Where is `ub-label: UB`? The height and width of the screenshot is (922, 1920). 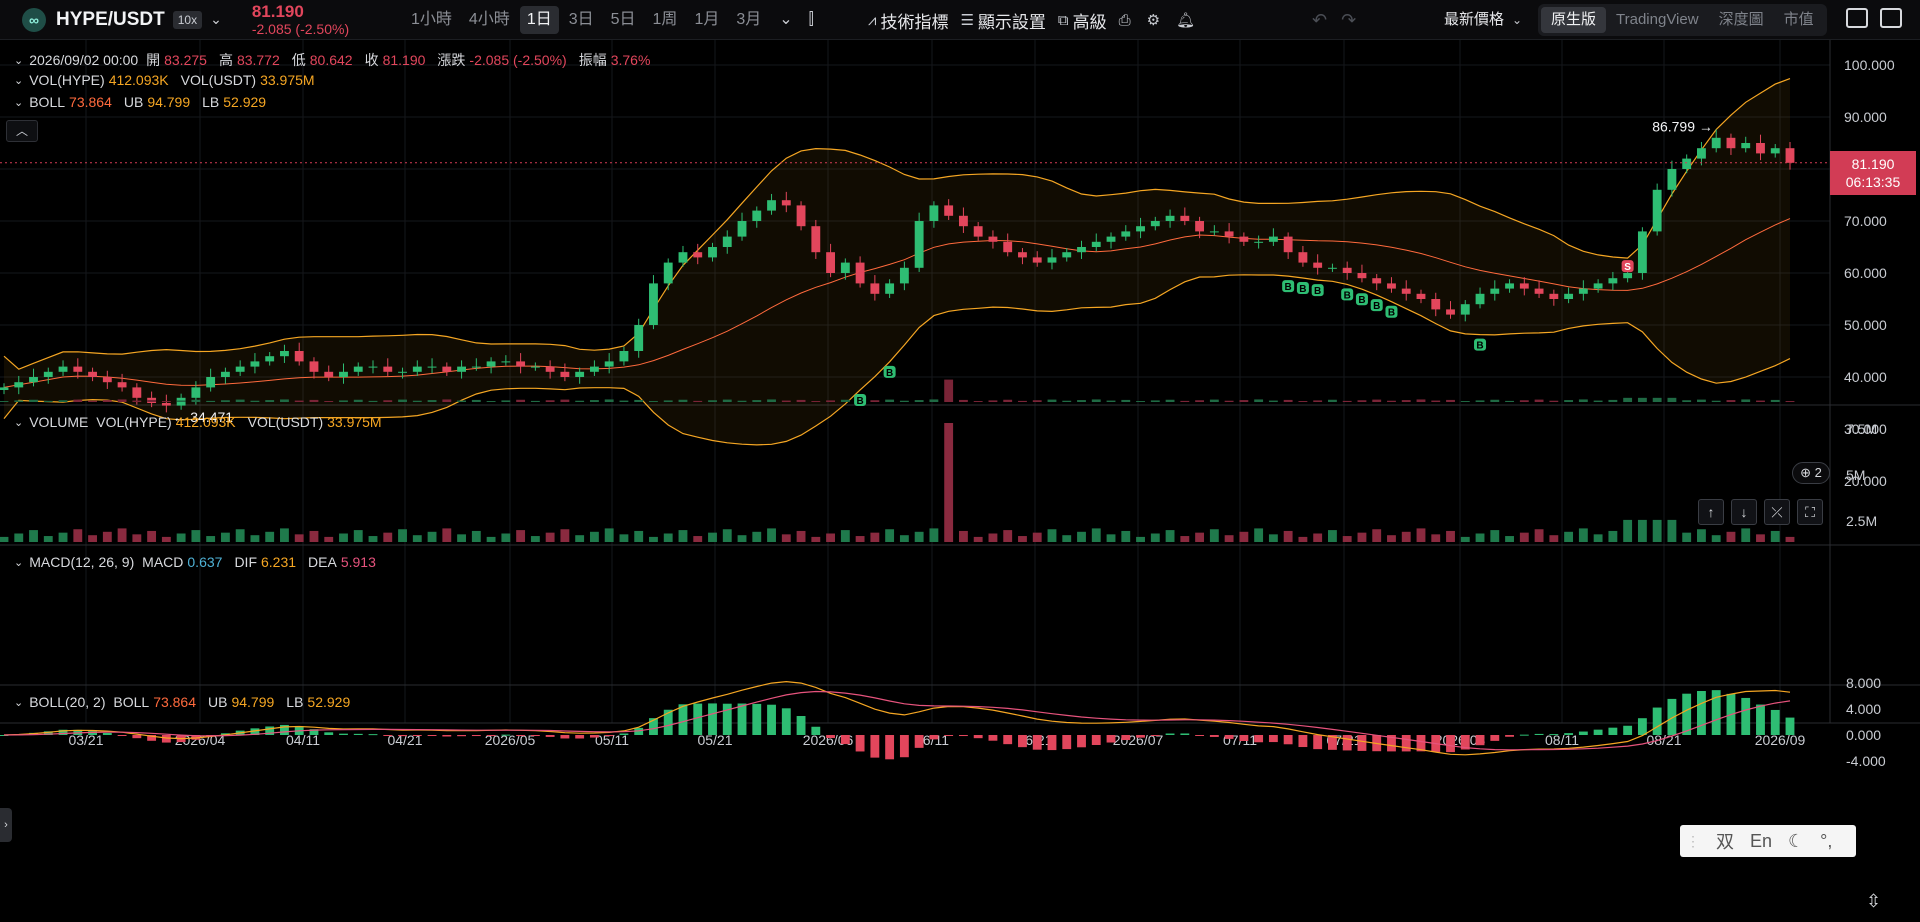 ub-label: UB is located at coordinates (133, 102).